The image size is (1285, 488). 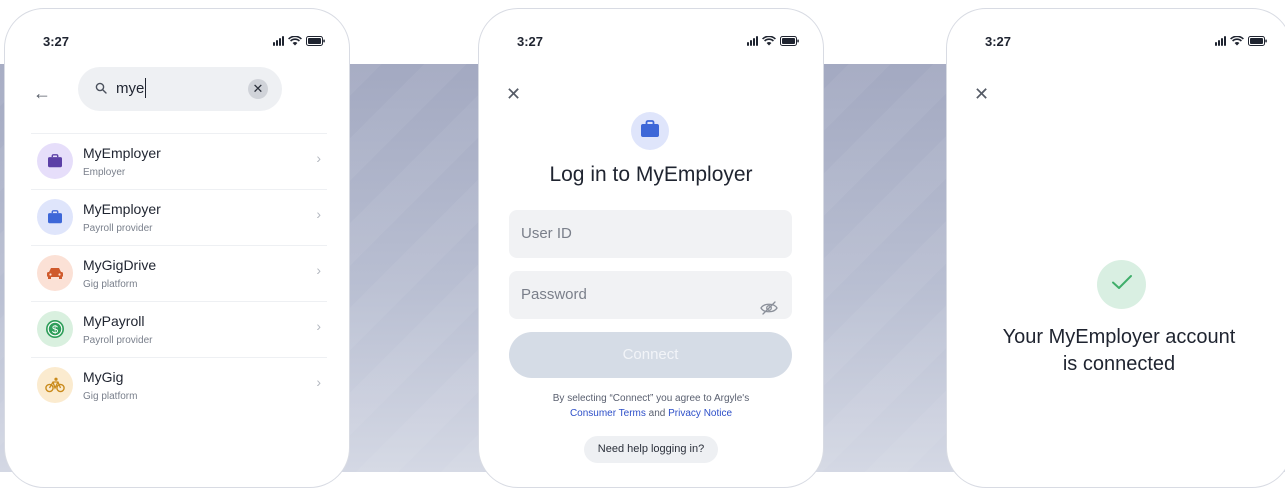 I want to click on checkmark-icon, so click(x=1122, y=284).